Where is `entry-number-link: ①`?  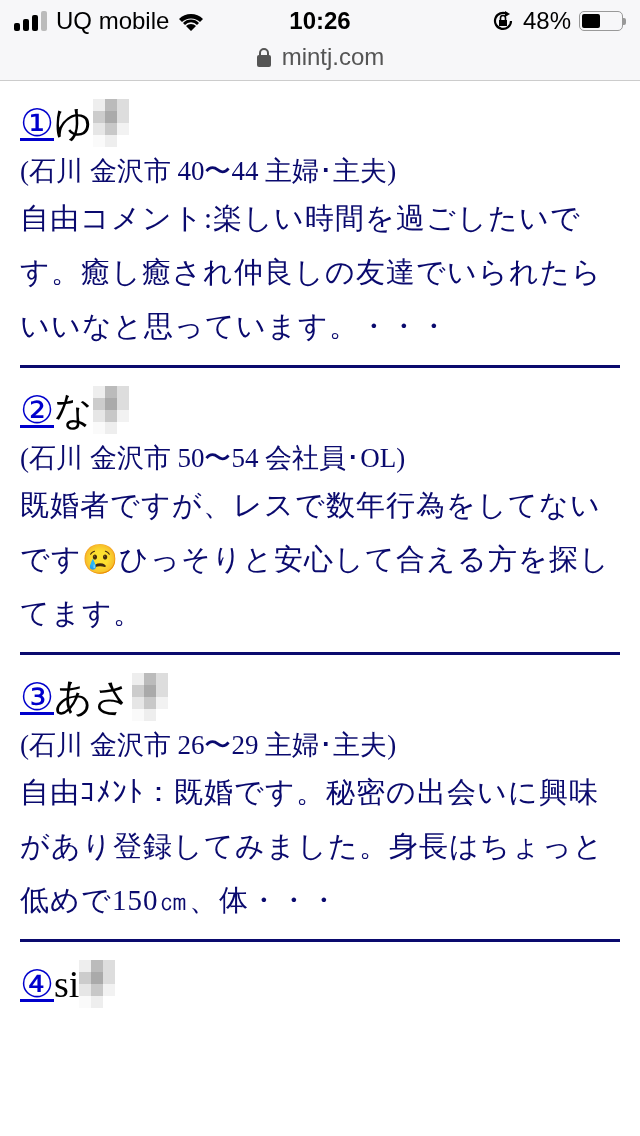 entry-number-link: ① is located at coordinates (37, 123).